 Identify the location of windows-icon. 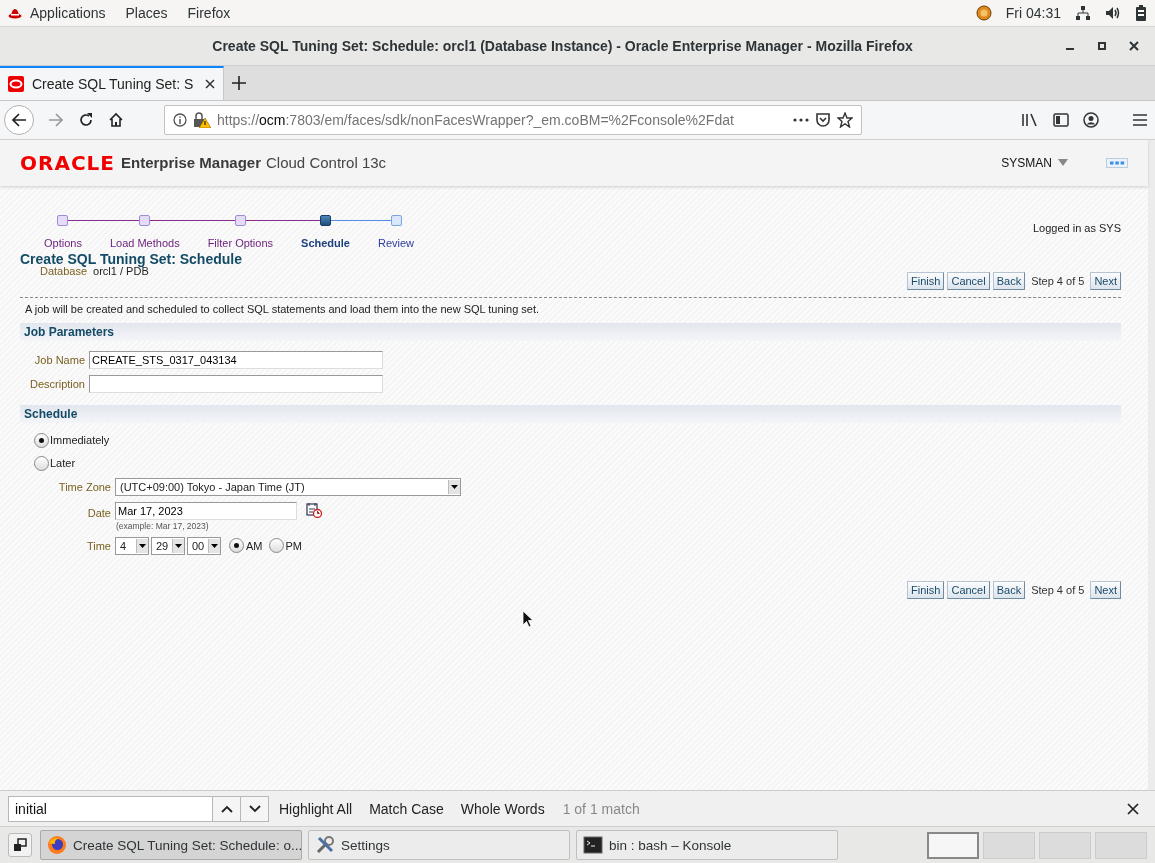
(20, 845).